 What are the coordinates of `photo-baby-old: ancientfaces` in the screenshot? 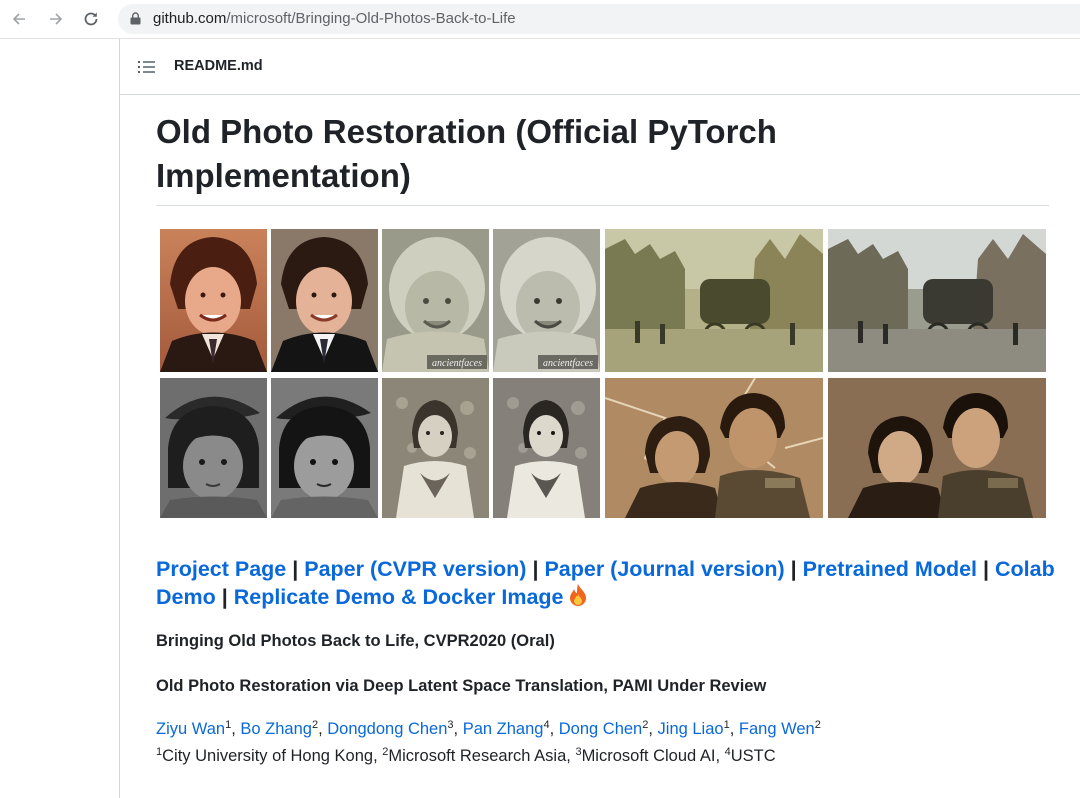 It's located at (435, 300).